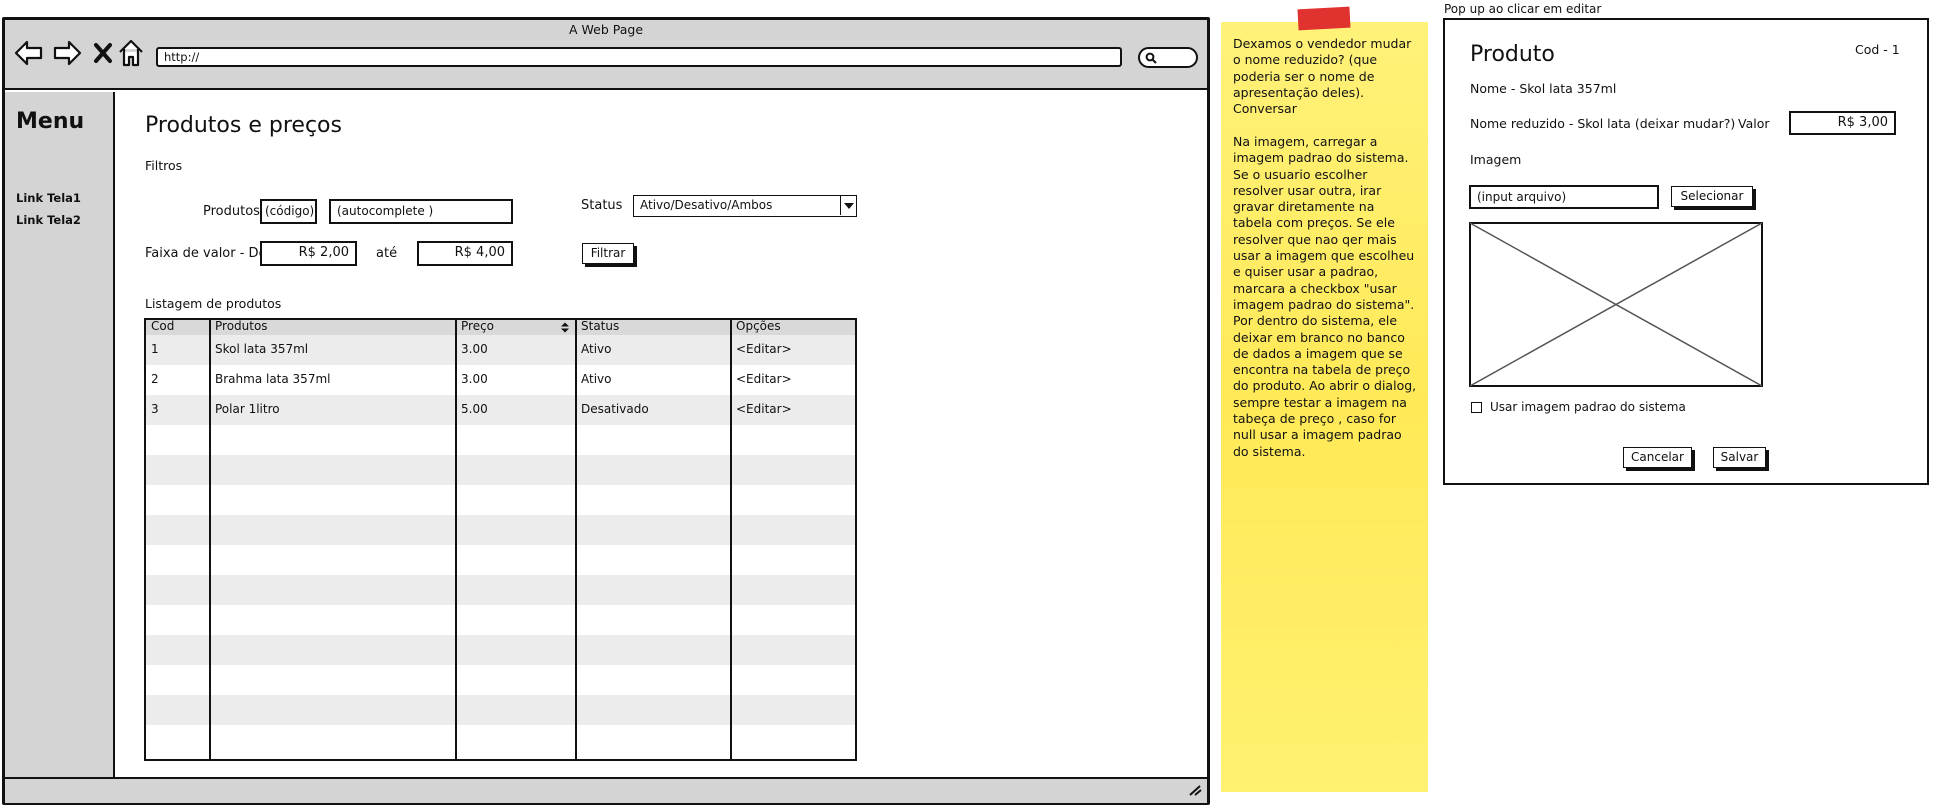 The width and height of the screenshot is (1938, 805). Describe the element at coordinates (1564, 197) in the screenshot. I see `file-input: (input arquivo)` at that location.